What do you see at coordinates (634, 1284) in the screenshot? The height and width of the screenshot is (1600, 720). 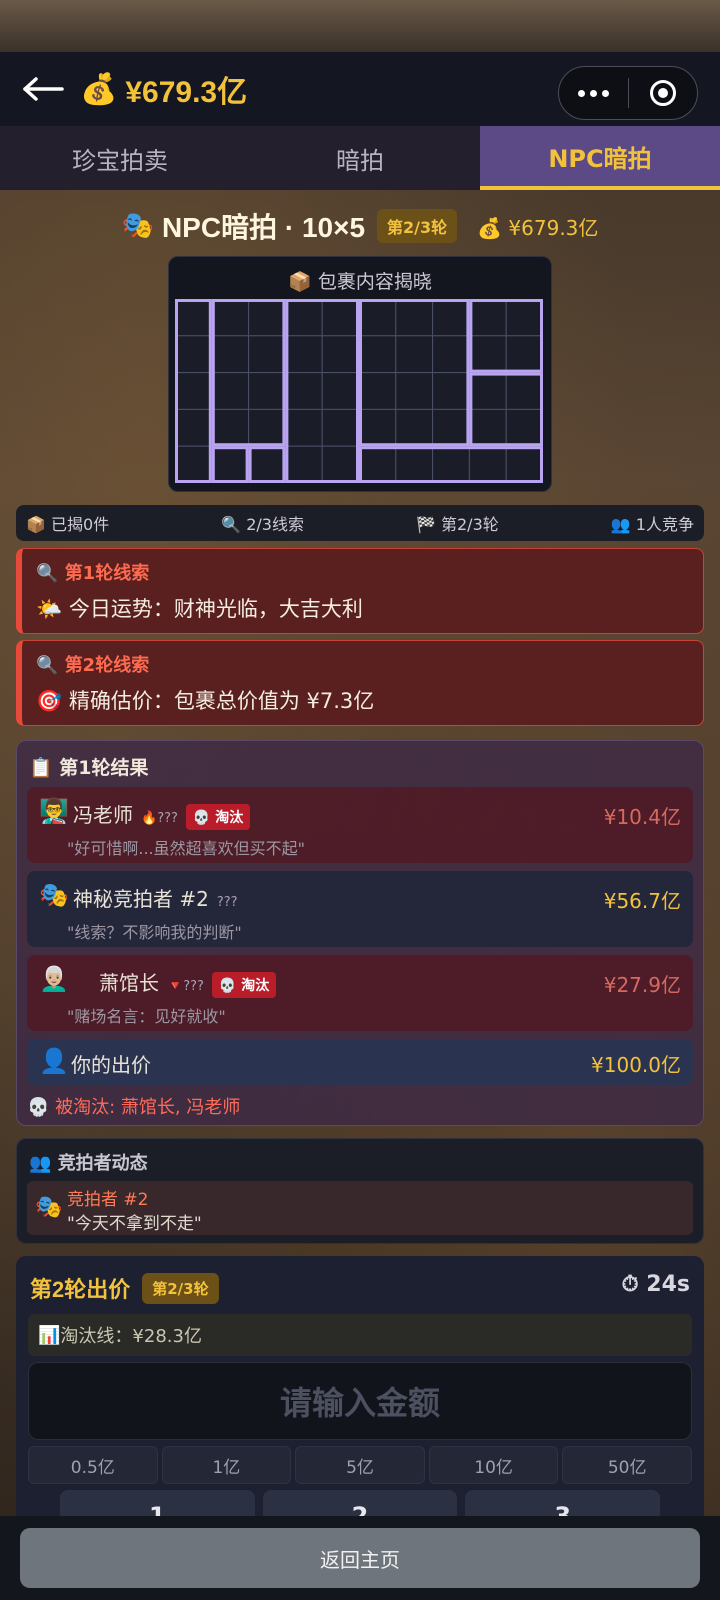 I see `stopwatch-icon: ⏱` at bounding box center [634, 1284].